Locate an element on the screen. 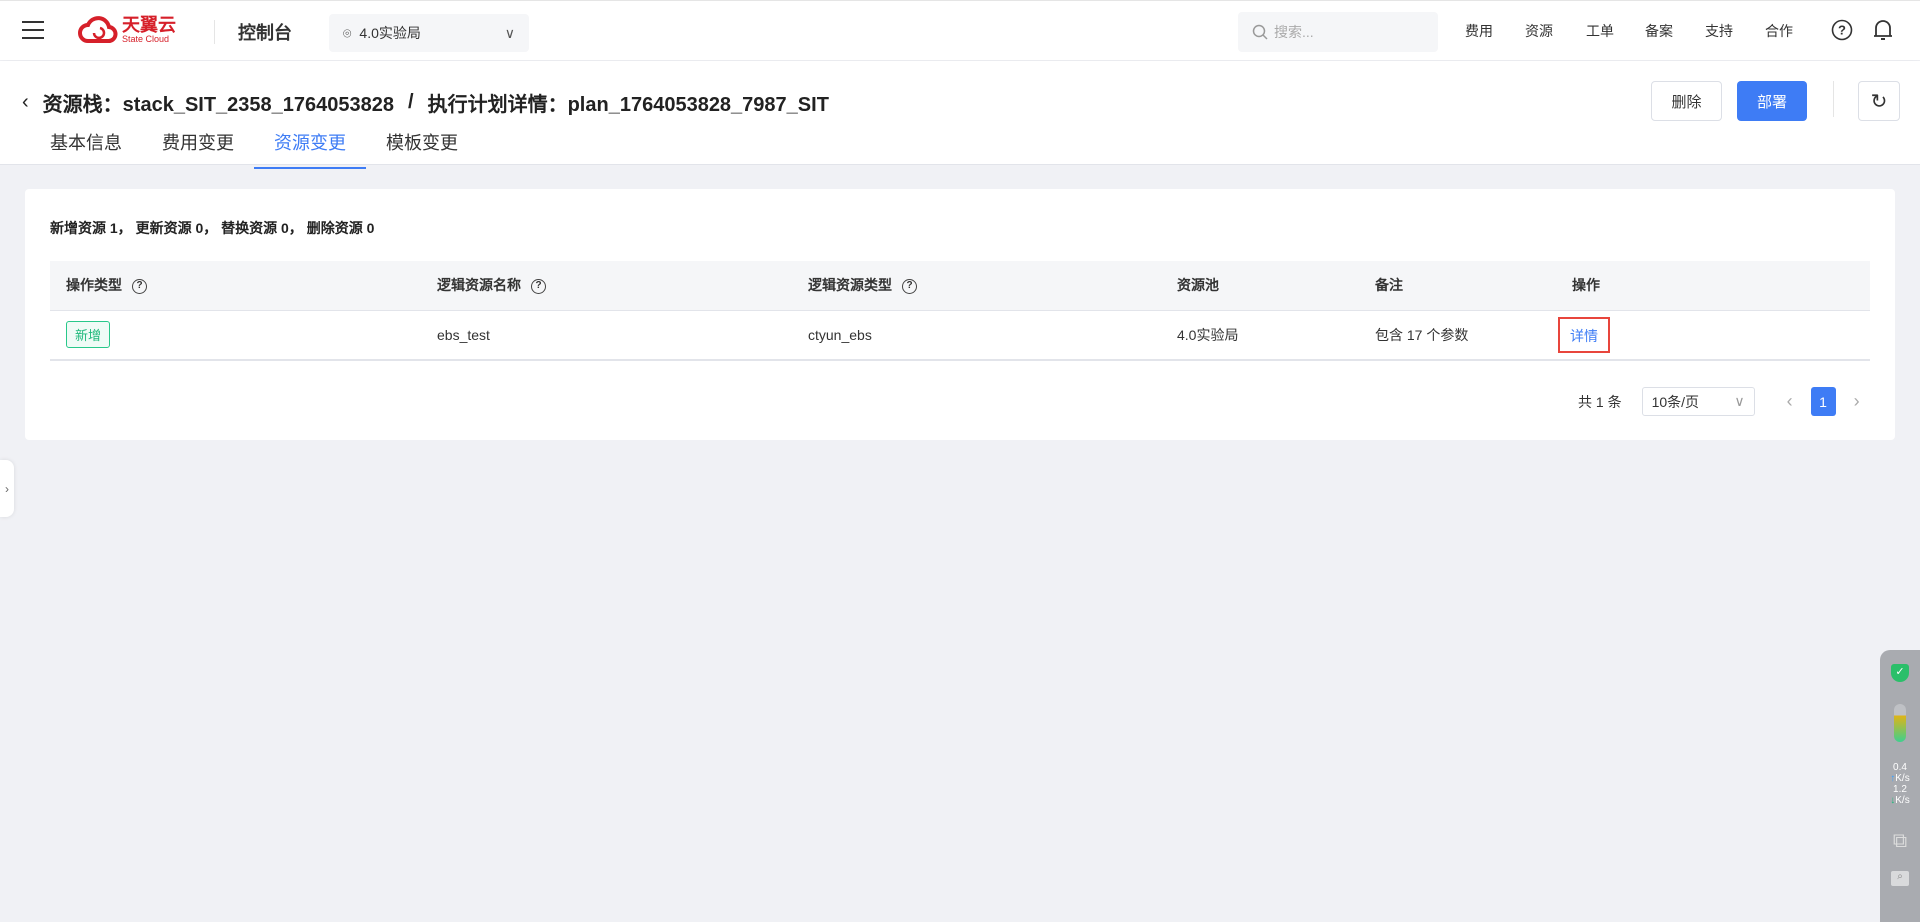 This screenshot has width=1920, height=922. pagination: 共 1 条 10条/页 ∨ ‹ 1 › is located at coordinates (1719, 401).